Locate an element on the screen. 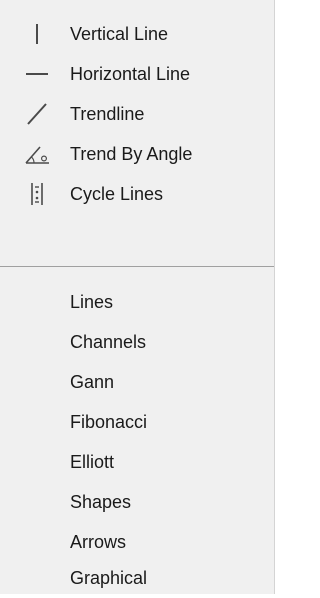  menu-item-label: Trend By Angle is located at coordinates (131, 153).